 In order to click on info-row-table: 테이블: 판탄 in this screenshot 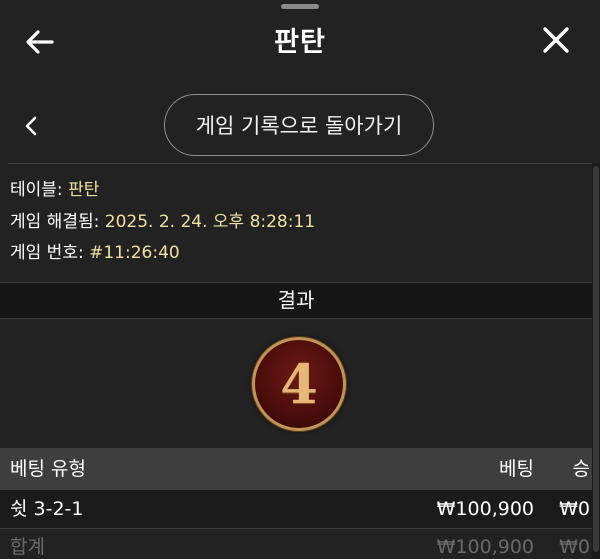, I will do `click(162, 191)`.